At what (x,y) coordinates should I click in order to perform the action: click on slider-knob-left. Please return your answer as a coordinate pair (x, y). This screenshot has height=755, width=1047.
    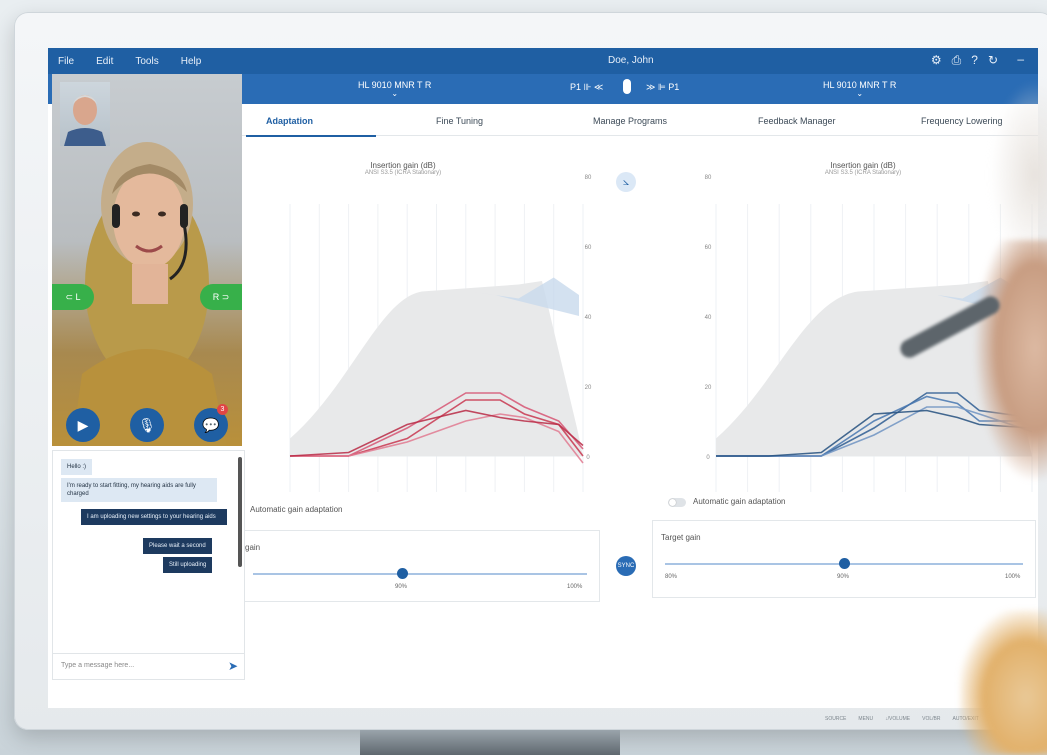
    Looking at the image, I should click on (402, 573).